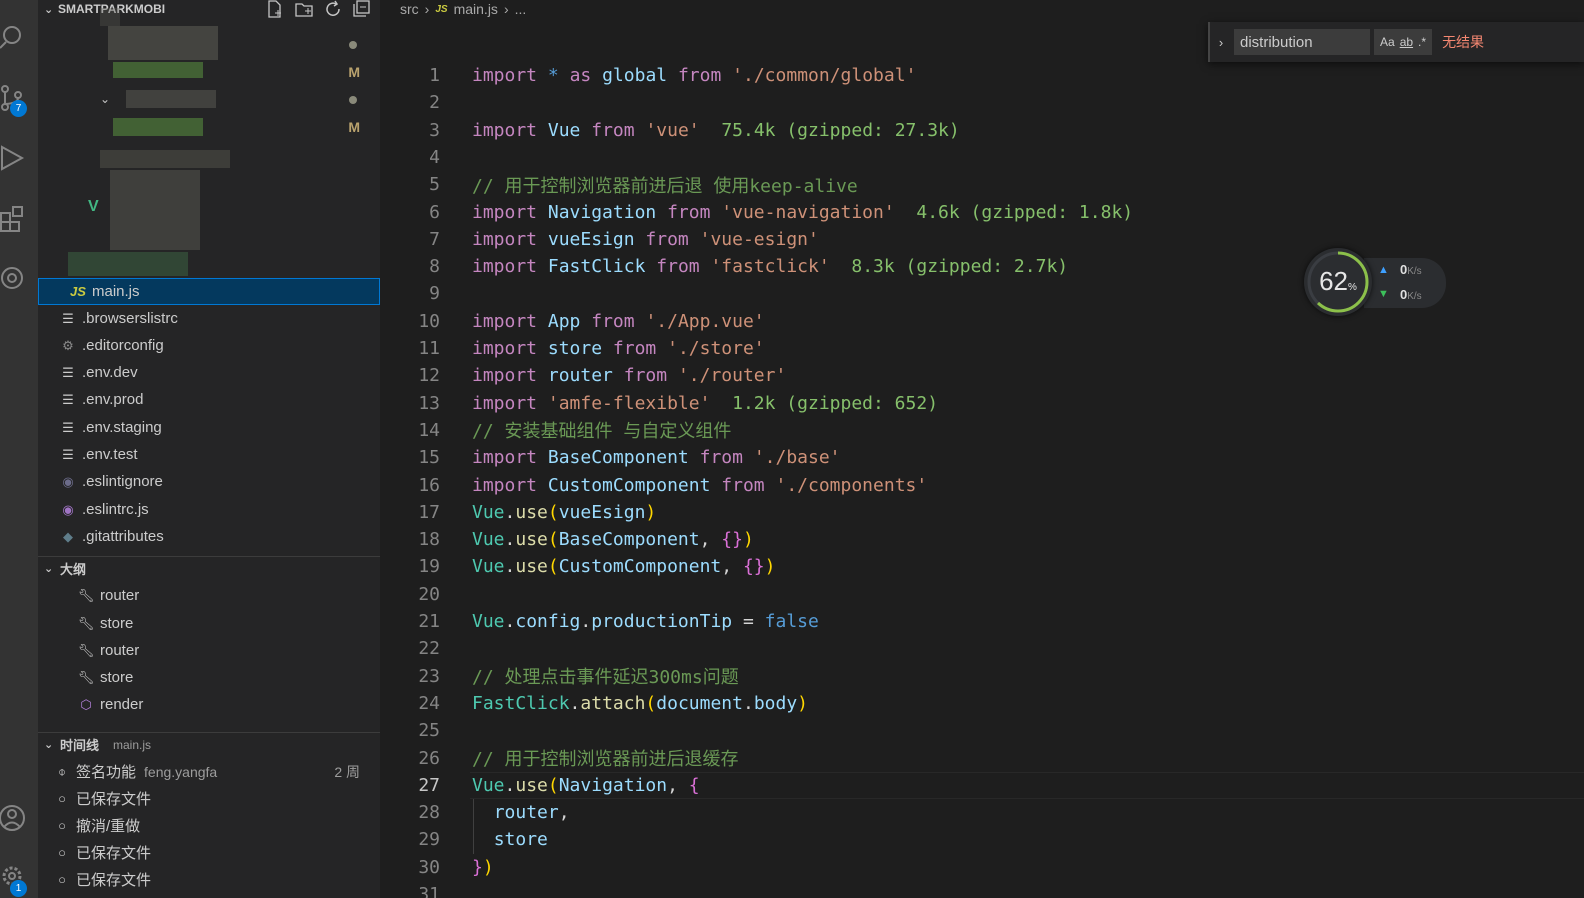  What do you see at coordinates (19, 38) in the screenshot?
I see `search-icon` at bounding box center [19, 38].